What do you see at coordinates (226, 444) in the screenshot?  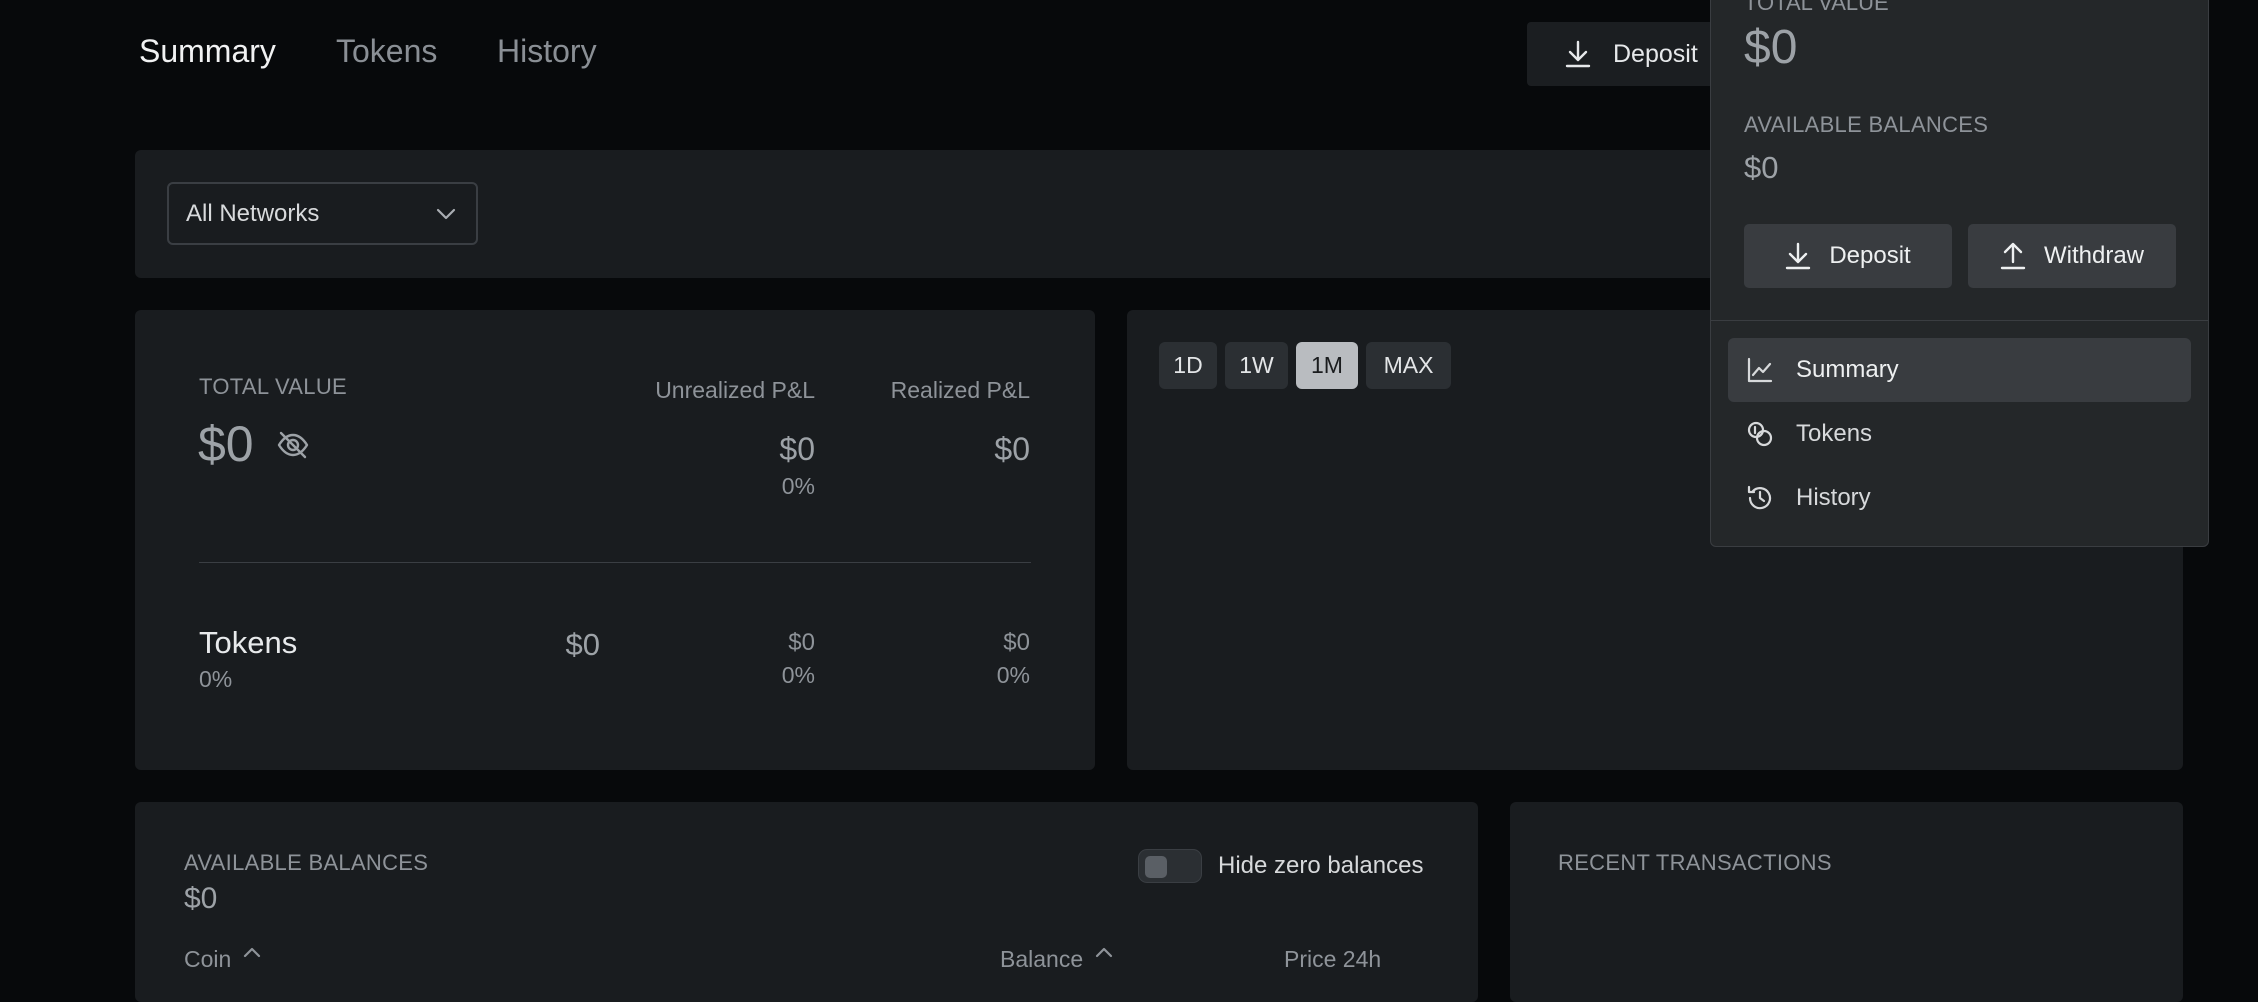 I see `total-value: $0` at bounding box center [226, 444].